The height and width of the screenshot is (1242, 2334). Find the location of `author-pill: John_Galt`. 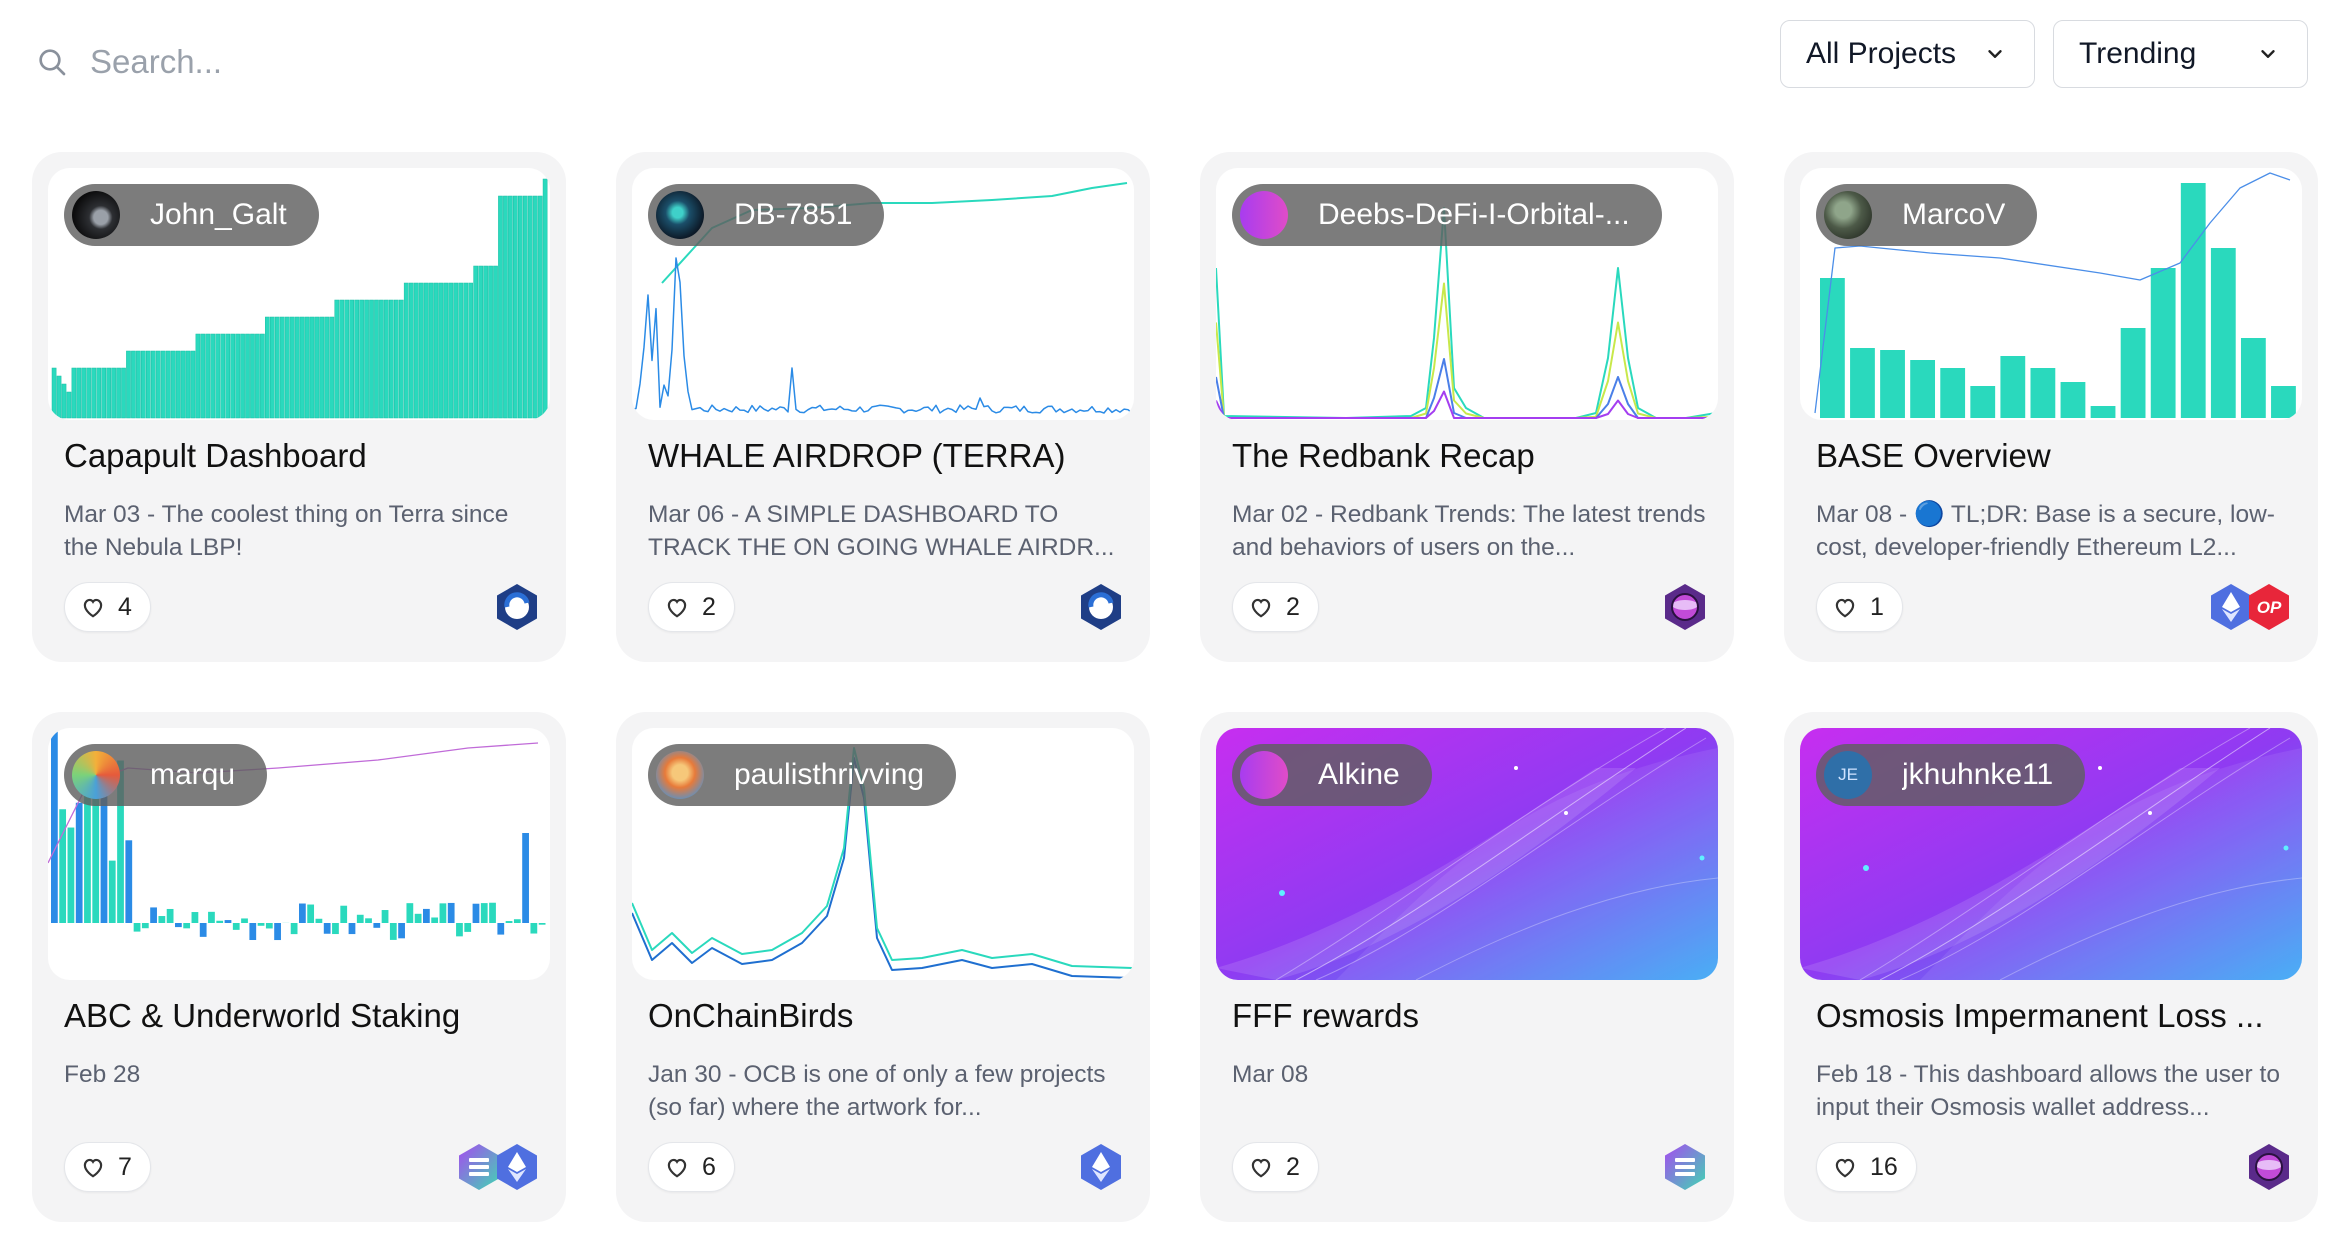

author-pill: John_Galt is located at coordinates (191, 215).